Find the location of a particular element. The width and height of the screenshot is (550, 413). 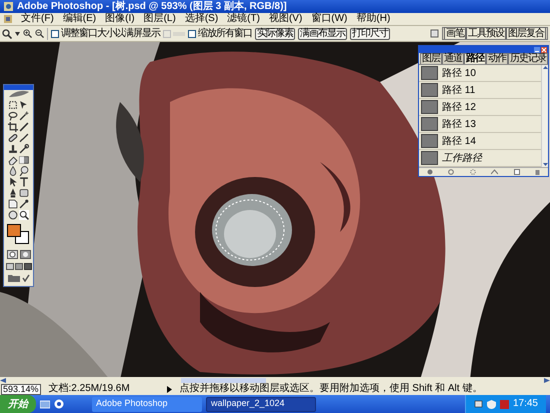

path-row: 路径 11 is located at coordinates (480, 90).